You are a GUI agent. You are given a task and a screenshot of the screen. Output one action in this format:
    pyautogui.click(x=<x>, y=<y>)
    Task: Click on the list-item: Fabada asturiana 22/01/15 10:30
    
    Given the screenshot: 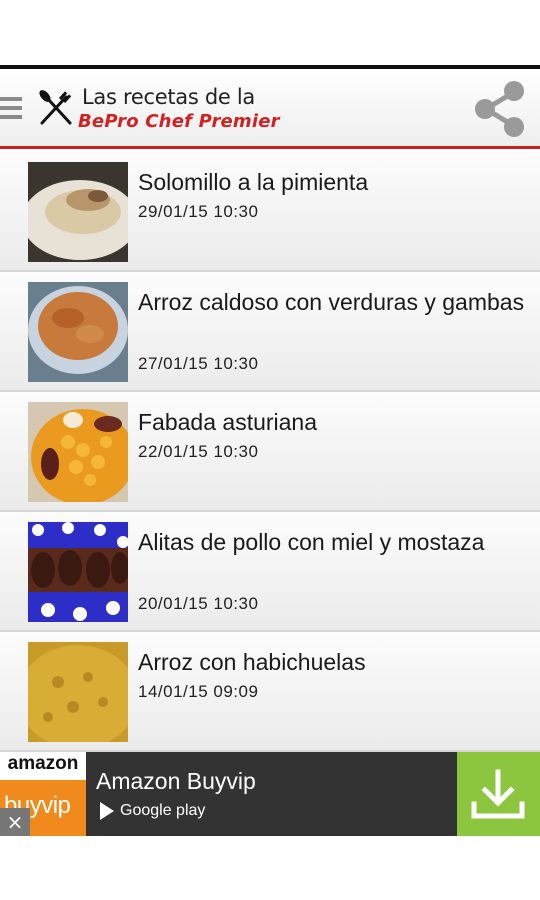 What is the action you would take?
    pyautogui.click(x=270, y=452)
    